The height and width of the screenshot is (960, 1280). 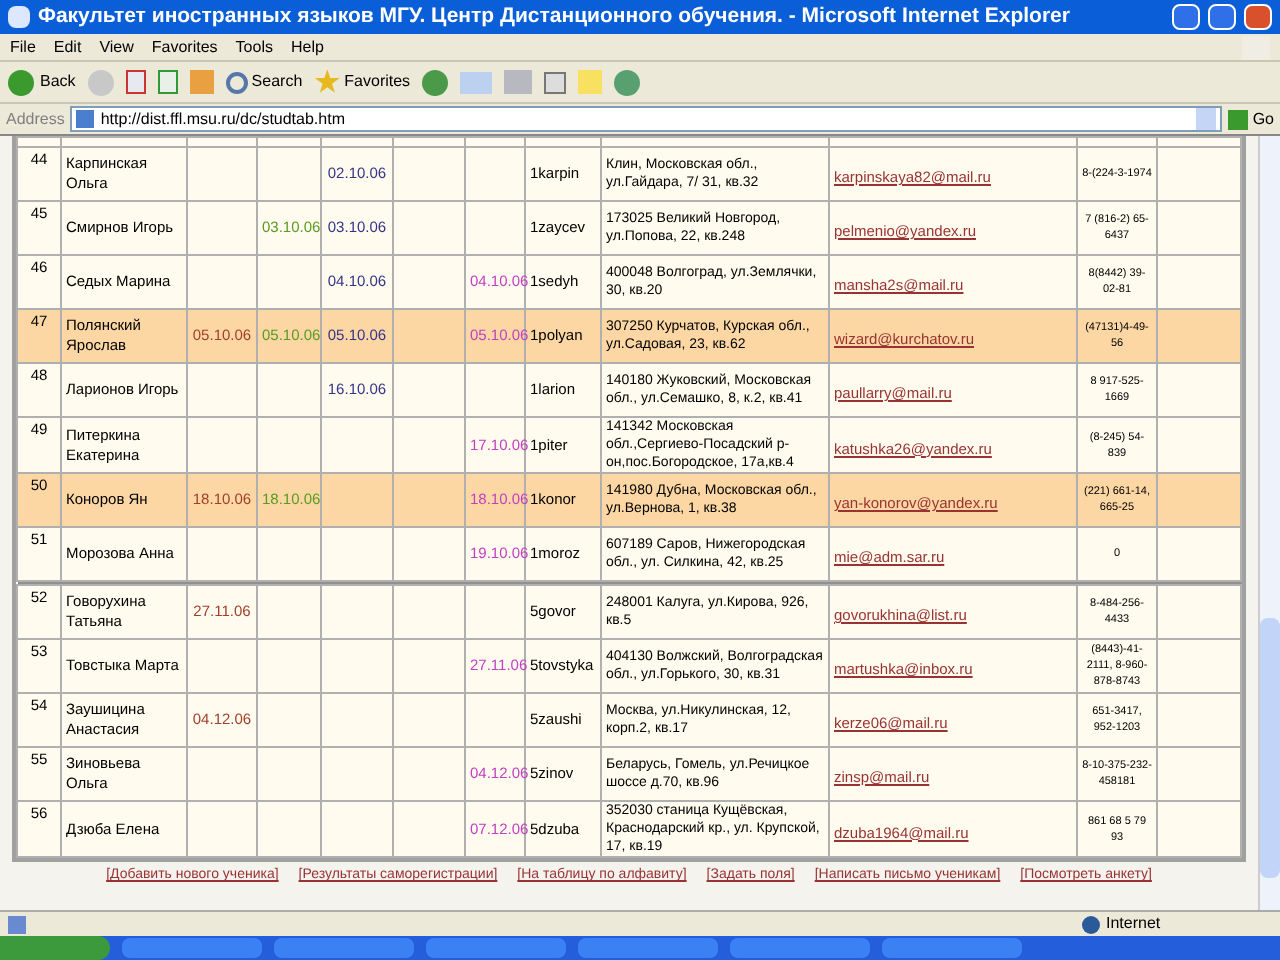 What do you see at coordinates (35, 119) in the screenshot?
I see `address-label: Address` at bounding box center [35, 119].